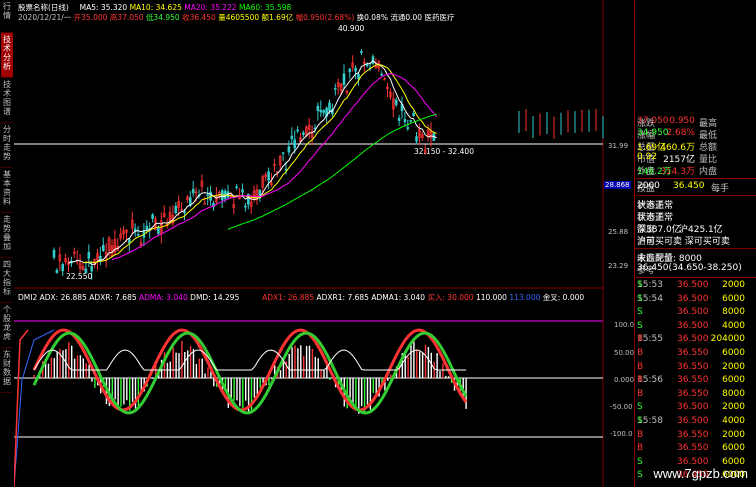  What do you see at coordinates (682, 121) in the screenshot?
I see `quote-value: 0.950` at bounding box center [682, 121].